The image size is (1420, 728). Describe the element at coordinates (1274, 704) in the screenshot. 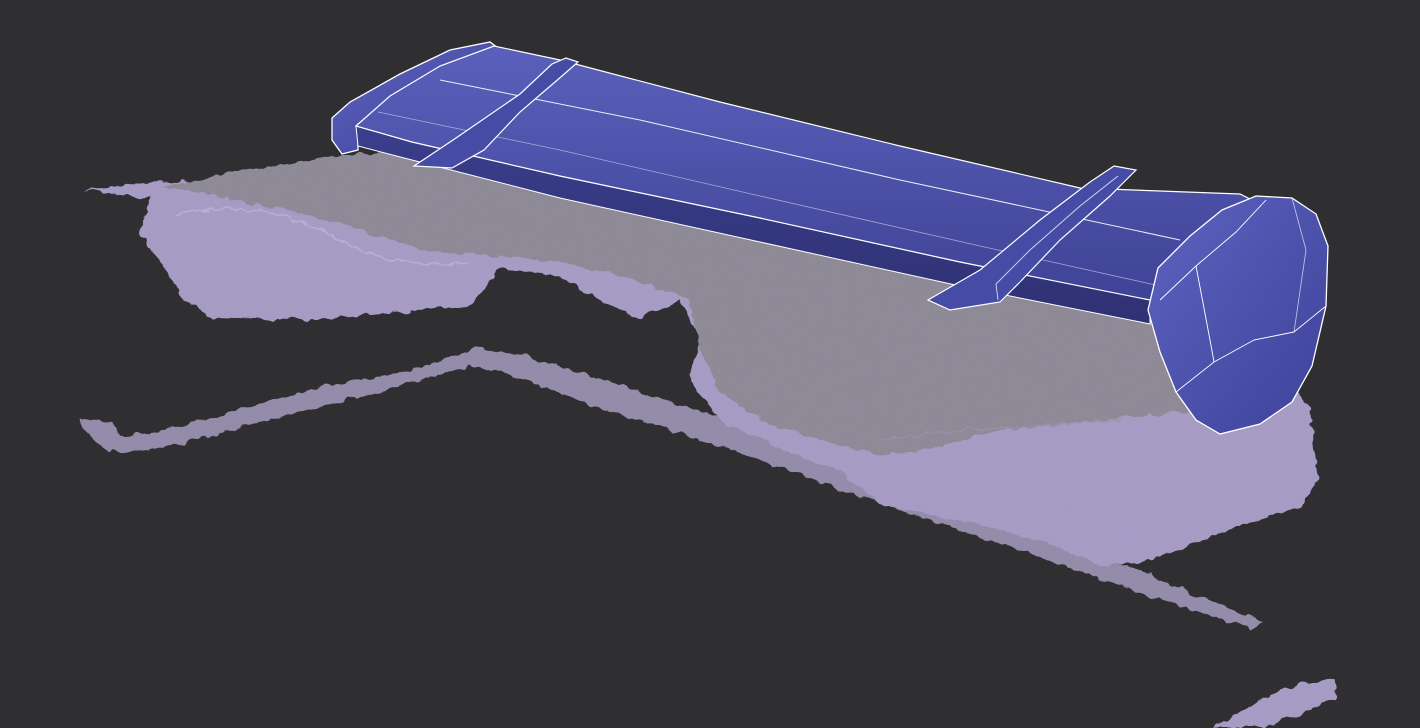

I see `scan-bottom-fragment` at that location.